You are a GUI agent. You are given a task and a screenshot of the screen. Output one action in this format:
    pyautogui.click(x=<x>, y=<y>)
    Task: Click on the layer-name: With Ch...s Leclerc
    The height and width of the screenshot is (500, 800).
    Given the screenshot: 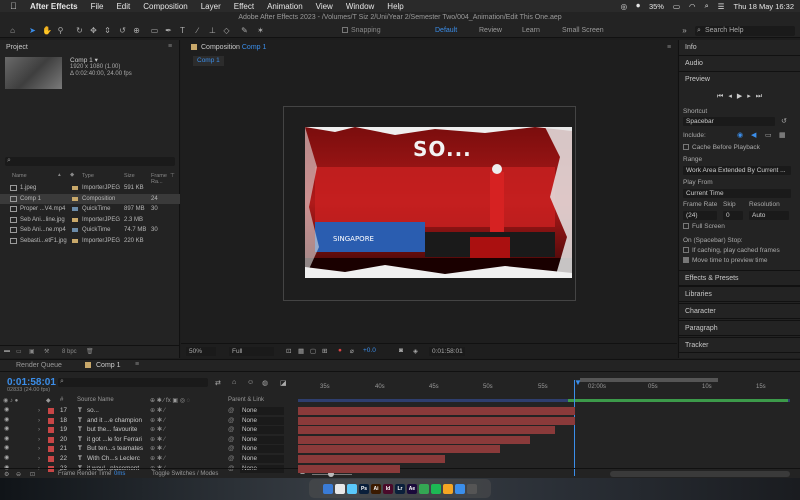 What is the action you would take?
    pyautogui.click(x=113, y=459)
    